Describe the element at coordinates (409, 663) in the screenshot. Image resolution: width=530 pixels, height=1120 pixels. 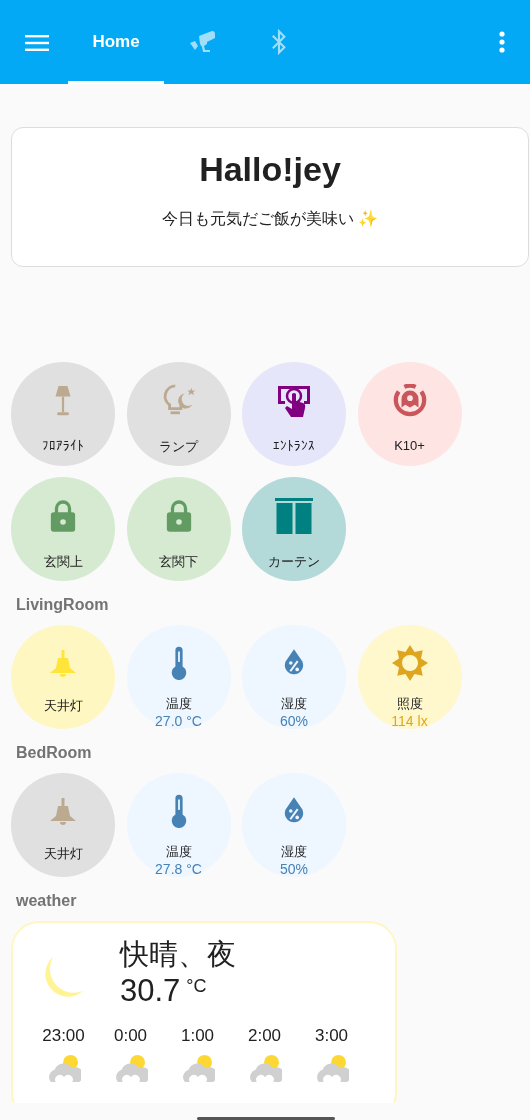
I see `sun-icon` at that location.